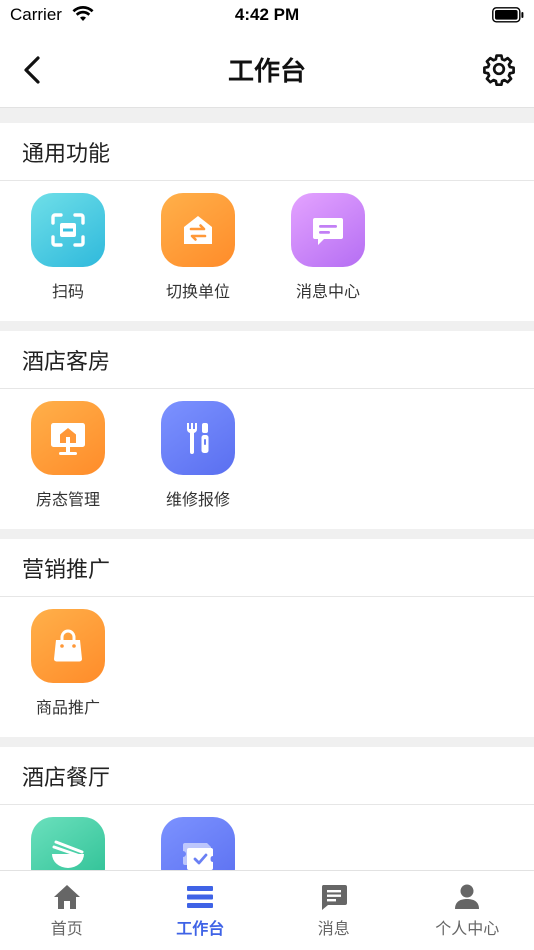  I want to click on scan-icon, so click(68, 230).